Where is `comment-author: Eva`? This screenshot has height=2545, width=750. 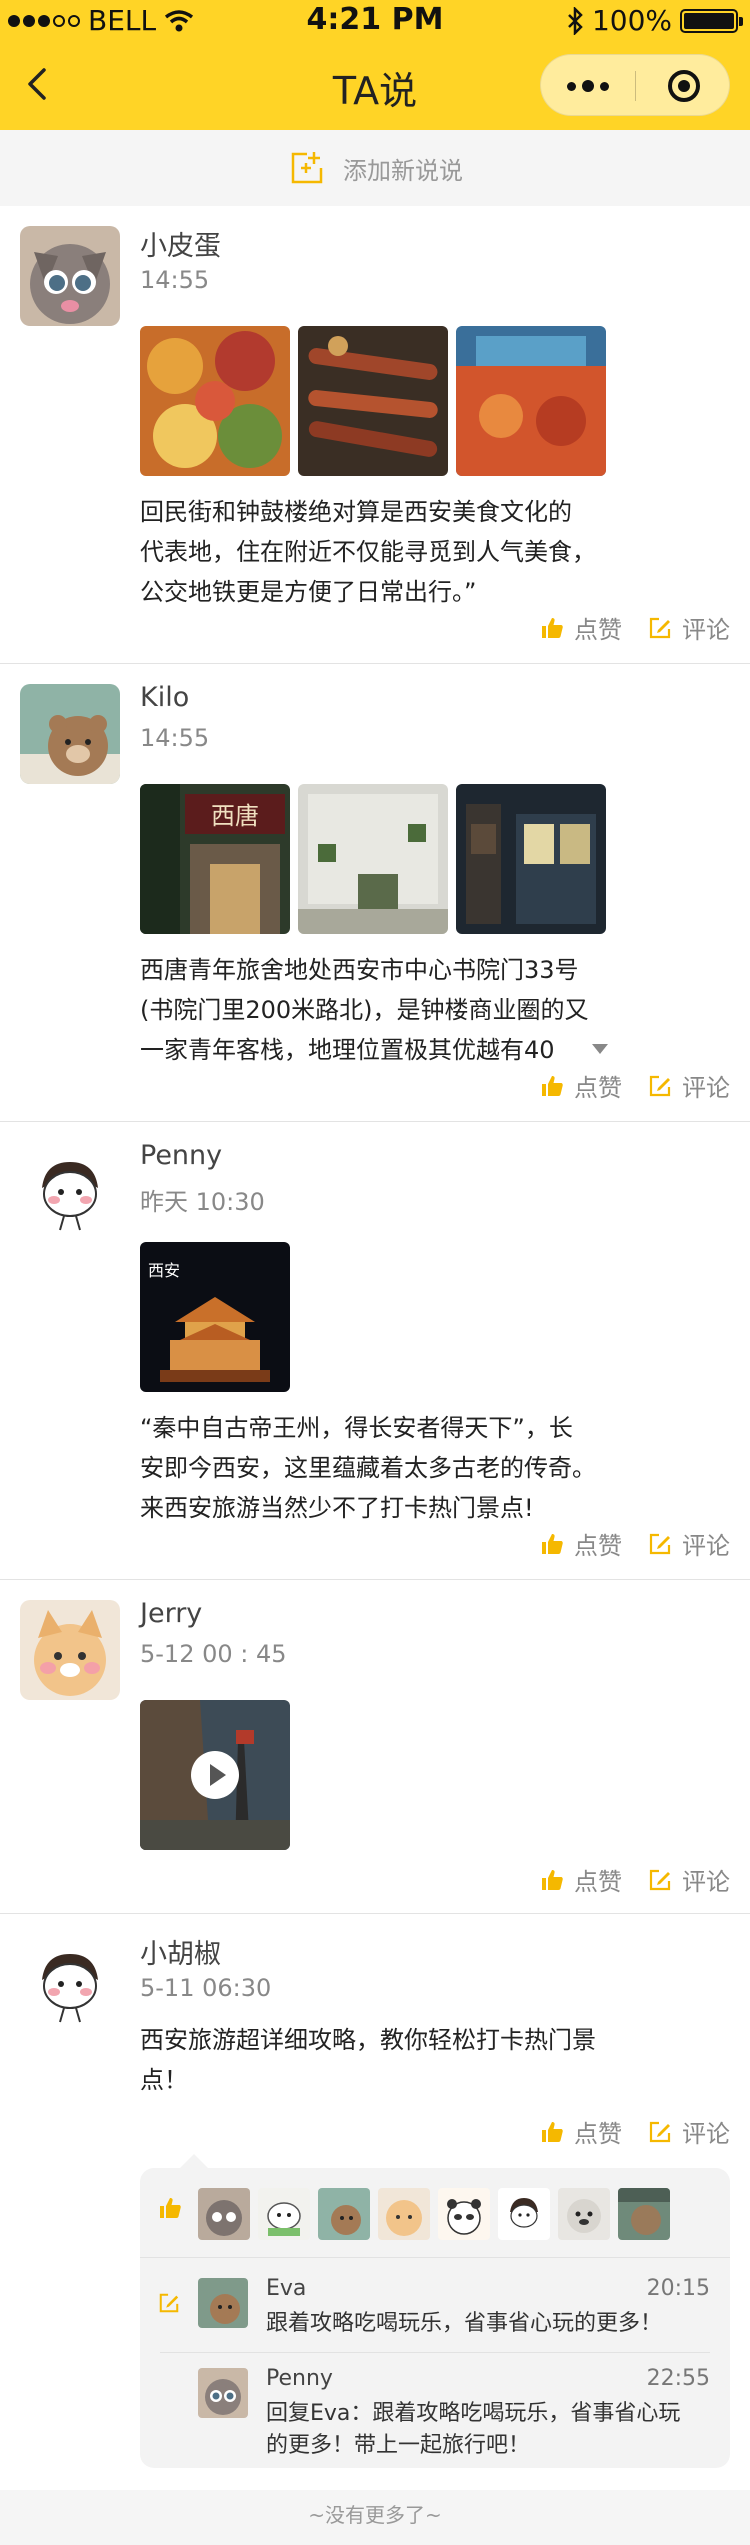
comment-author: Eva is located at coordinates (286, 2288).